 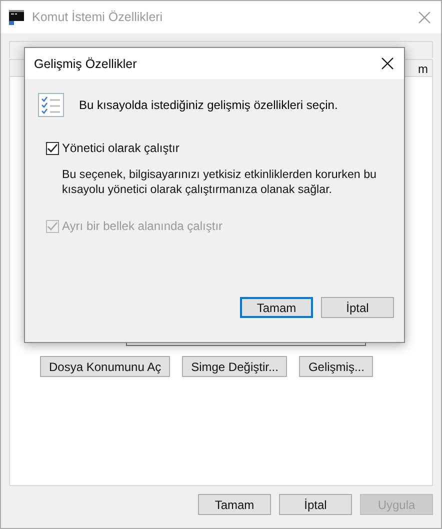 What do you see at coordinates (98, 17) in the screenshot?
I see `window-title: Komut İstemi Özellikleri` at bounding box center [98, 17].